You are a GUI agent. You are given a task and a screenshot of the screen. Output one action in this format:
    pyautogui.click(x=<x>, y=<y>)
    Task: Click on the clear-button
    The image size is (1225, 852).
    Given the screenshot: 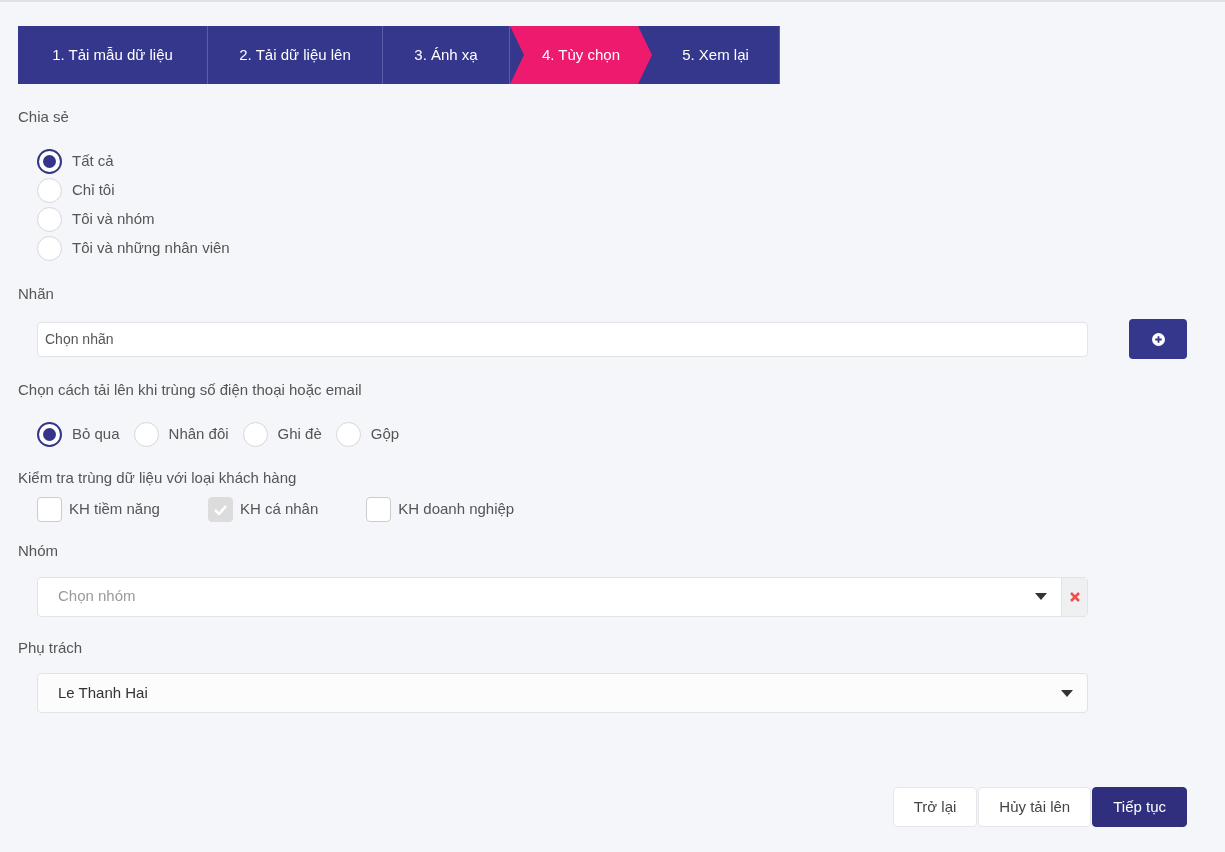 What is the action you would take?
    pyautogui.click(x=1074, y=596)
    